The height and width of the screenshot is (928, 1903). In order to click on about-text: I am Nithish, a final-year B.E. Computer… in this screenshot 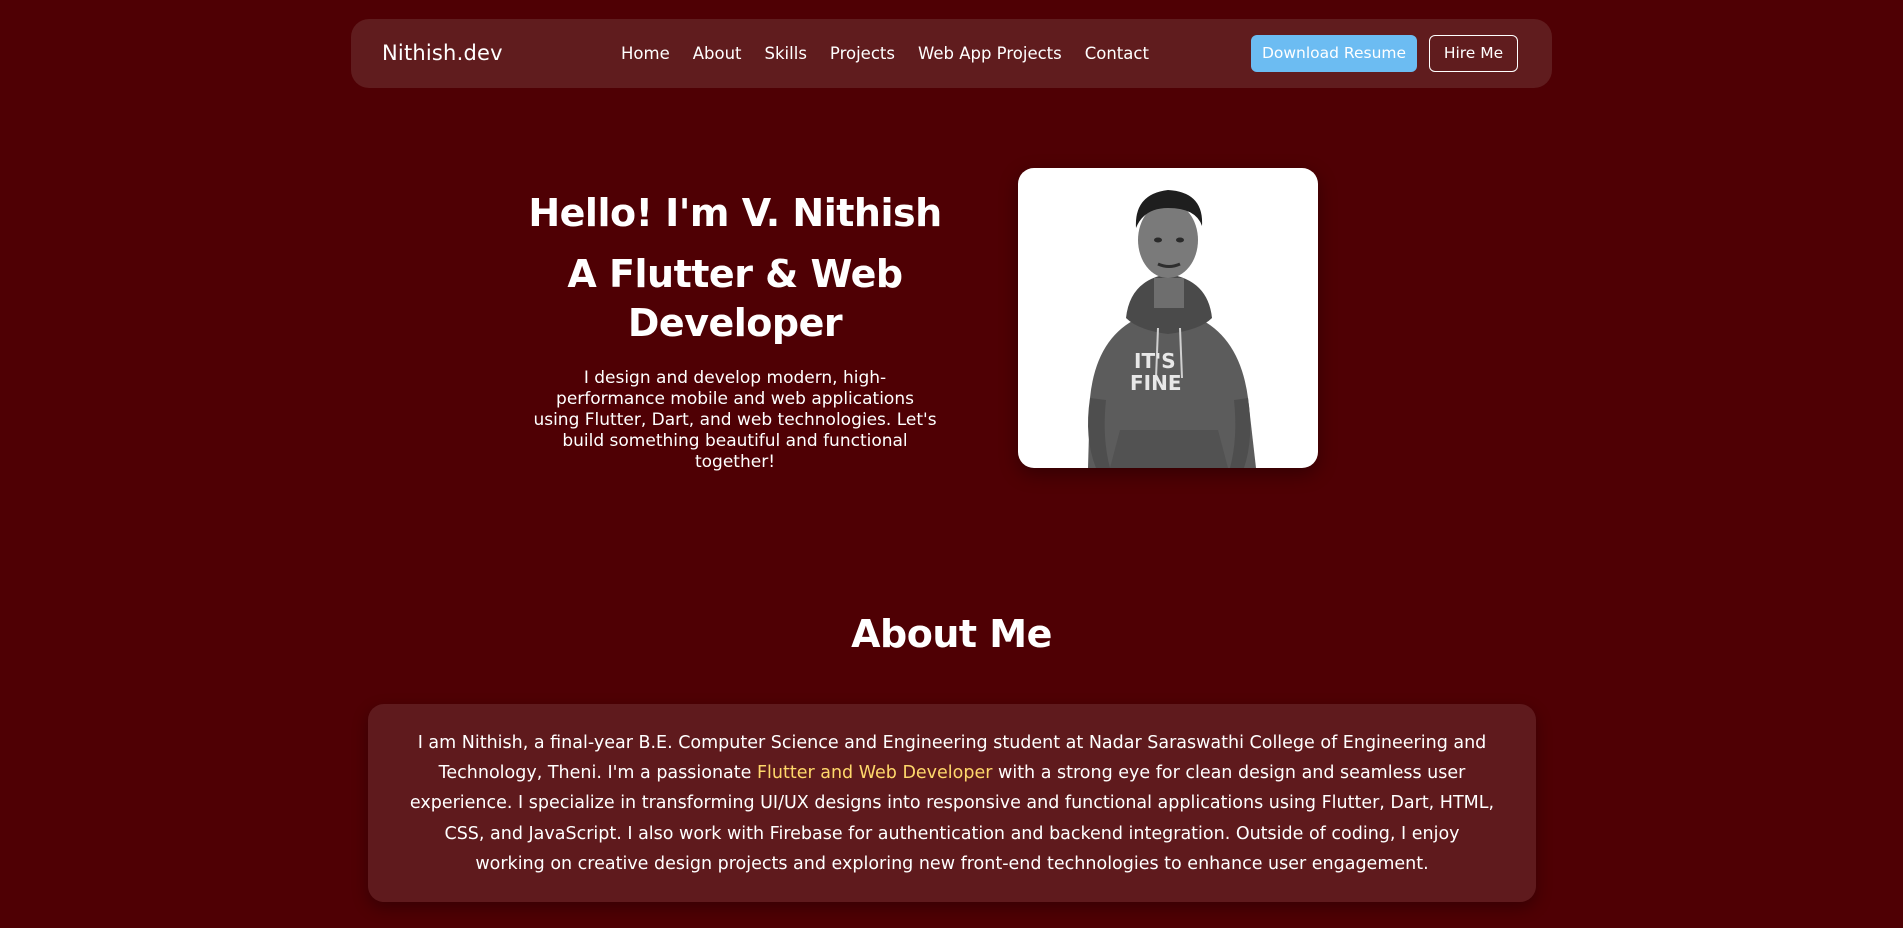, I will do `click(952, 803)`.